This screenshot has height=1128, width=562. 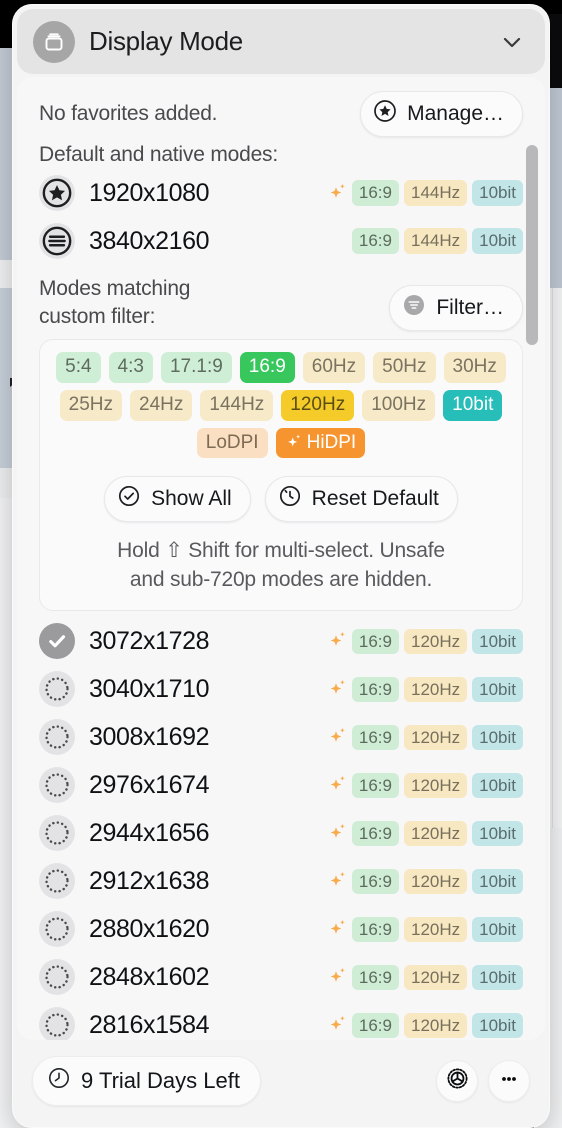 I want to click on filter-chip-25hz: 25Hz, so click(x=91, y=405).